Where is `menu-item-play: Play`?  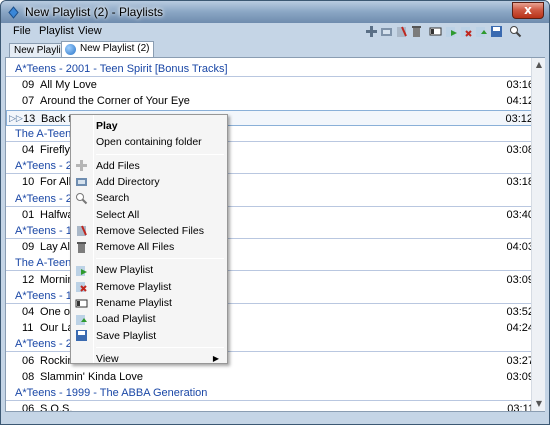 menu-item-play: Play is located at coordinates (158, 126).